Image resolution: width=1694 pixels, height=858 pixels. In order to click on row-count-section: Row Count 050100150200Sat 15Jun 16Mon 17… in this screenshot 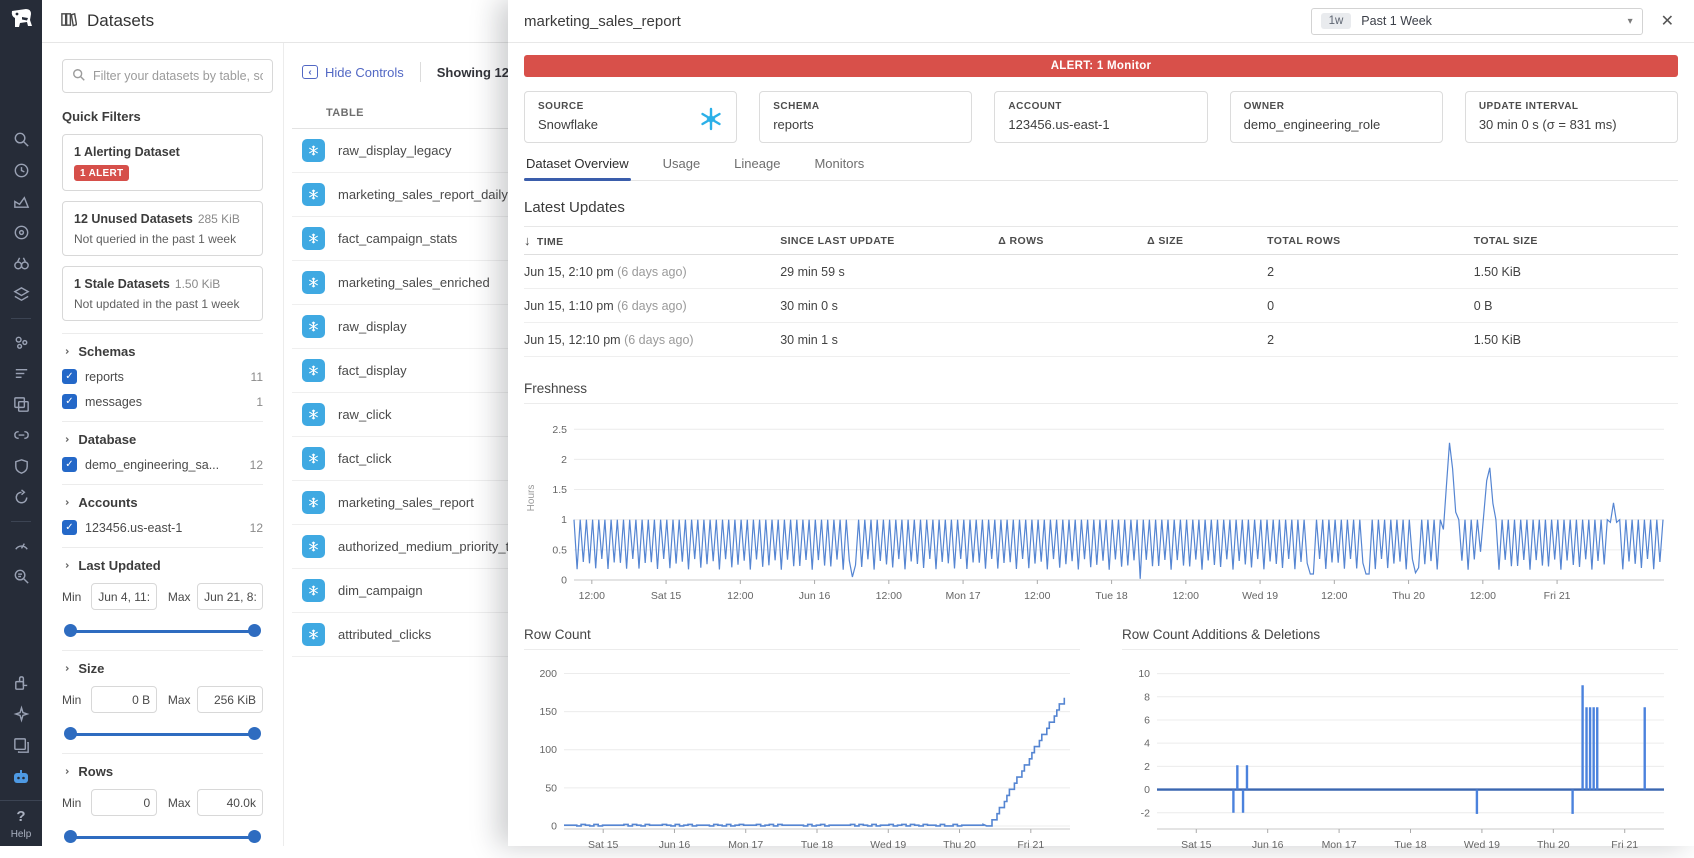, I will do `click(802, 742)`.